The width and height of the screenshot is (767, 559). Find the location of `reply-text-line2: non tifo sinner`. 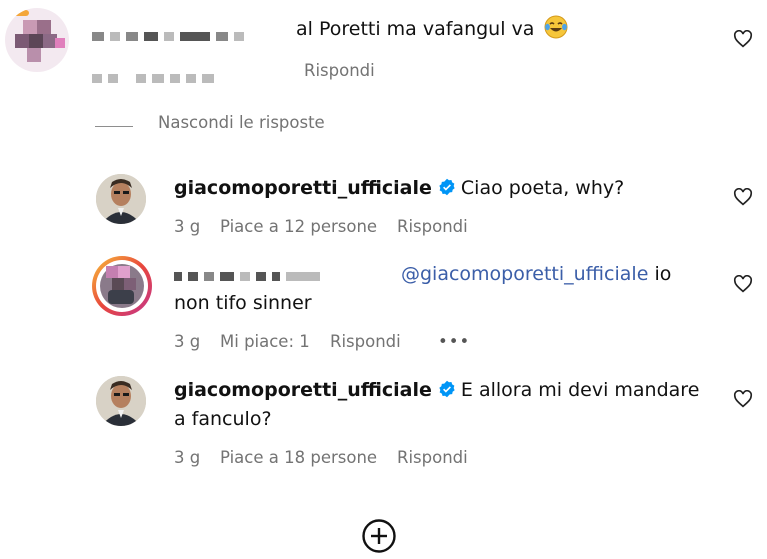

reply-text-line2: non tifo sinner is located at coordinates (243, 303).